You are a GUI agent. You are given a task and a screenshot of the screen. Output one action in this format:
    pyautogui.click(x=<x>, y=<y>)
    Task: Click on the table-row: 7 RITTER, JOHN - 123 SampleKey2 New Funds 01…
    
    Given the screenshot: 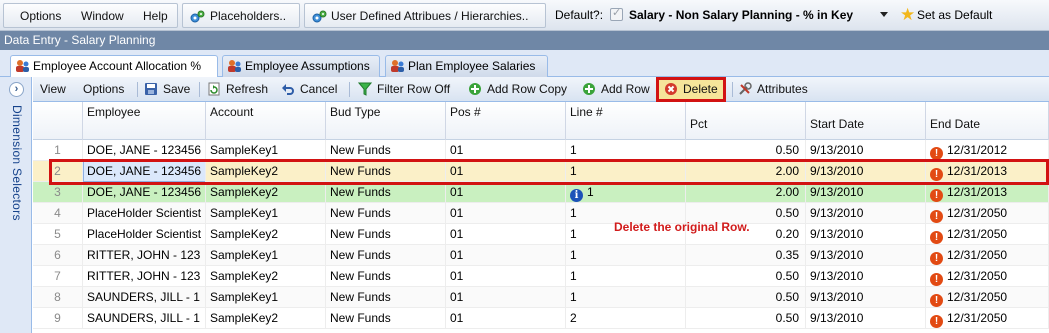 What is the action you would take?
    pyautogui.click(x=541, y=276)
    